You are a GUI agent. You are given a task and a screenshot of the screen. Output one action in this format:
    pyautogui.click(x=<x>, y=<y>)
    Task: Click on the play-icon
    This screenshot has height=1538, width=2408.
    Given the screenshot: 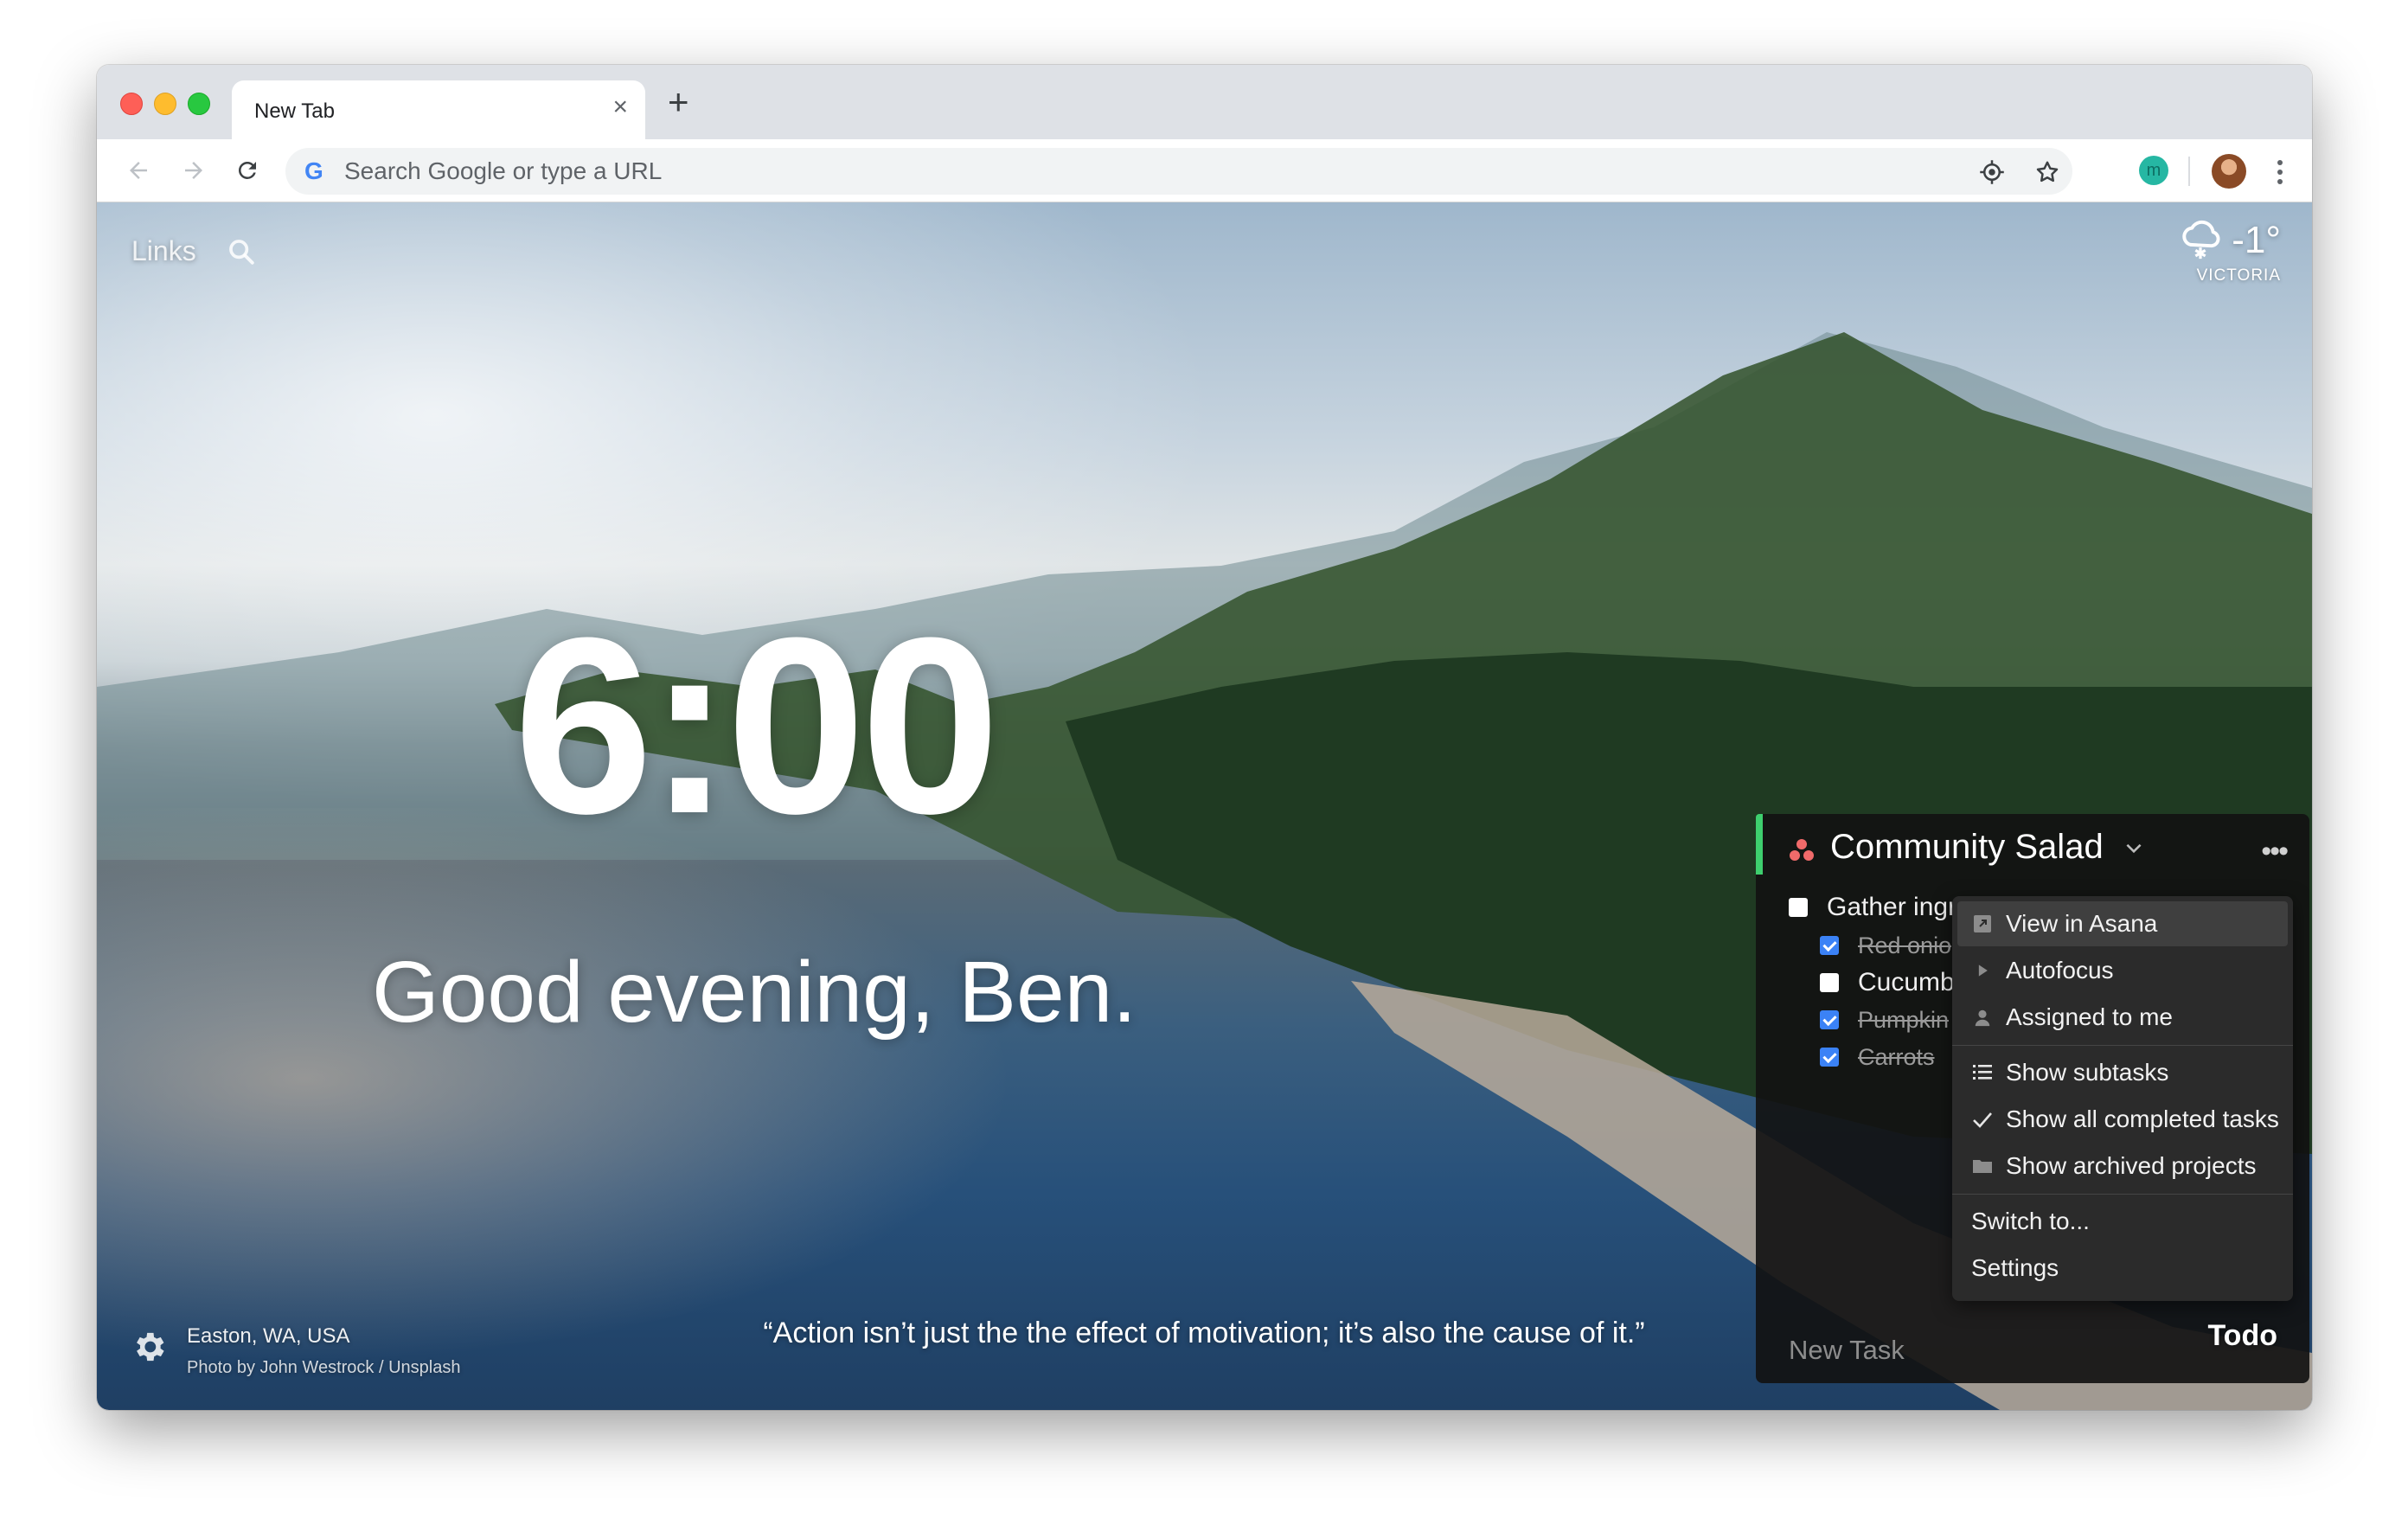 What is the action you would take?
    pyautogui.click(x=1982, y=970)
    